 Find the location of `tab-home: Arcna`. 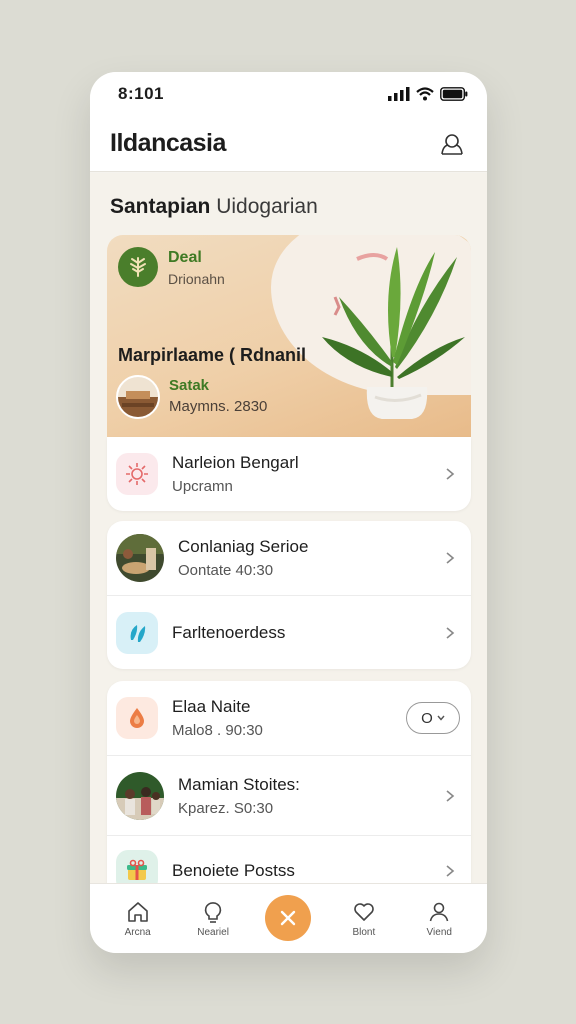

tab-home: Arcna is located at coordinates (138, 919).